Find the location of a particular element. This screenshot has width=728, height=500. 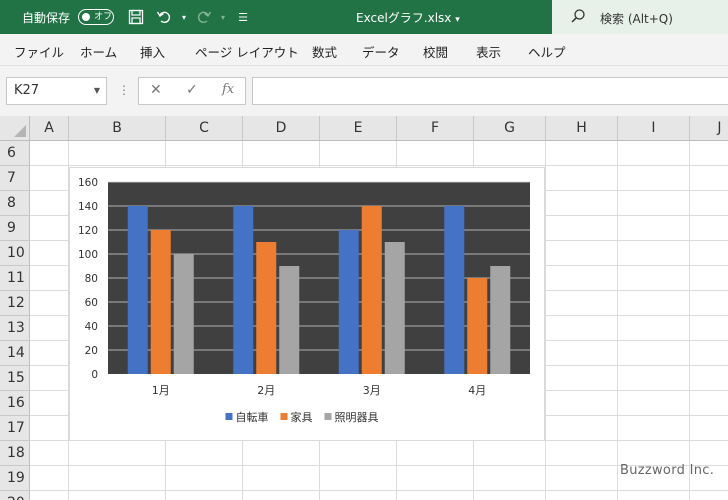

formula-buttons: ✕ ✓ fx is located at coordinates (192, 91).